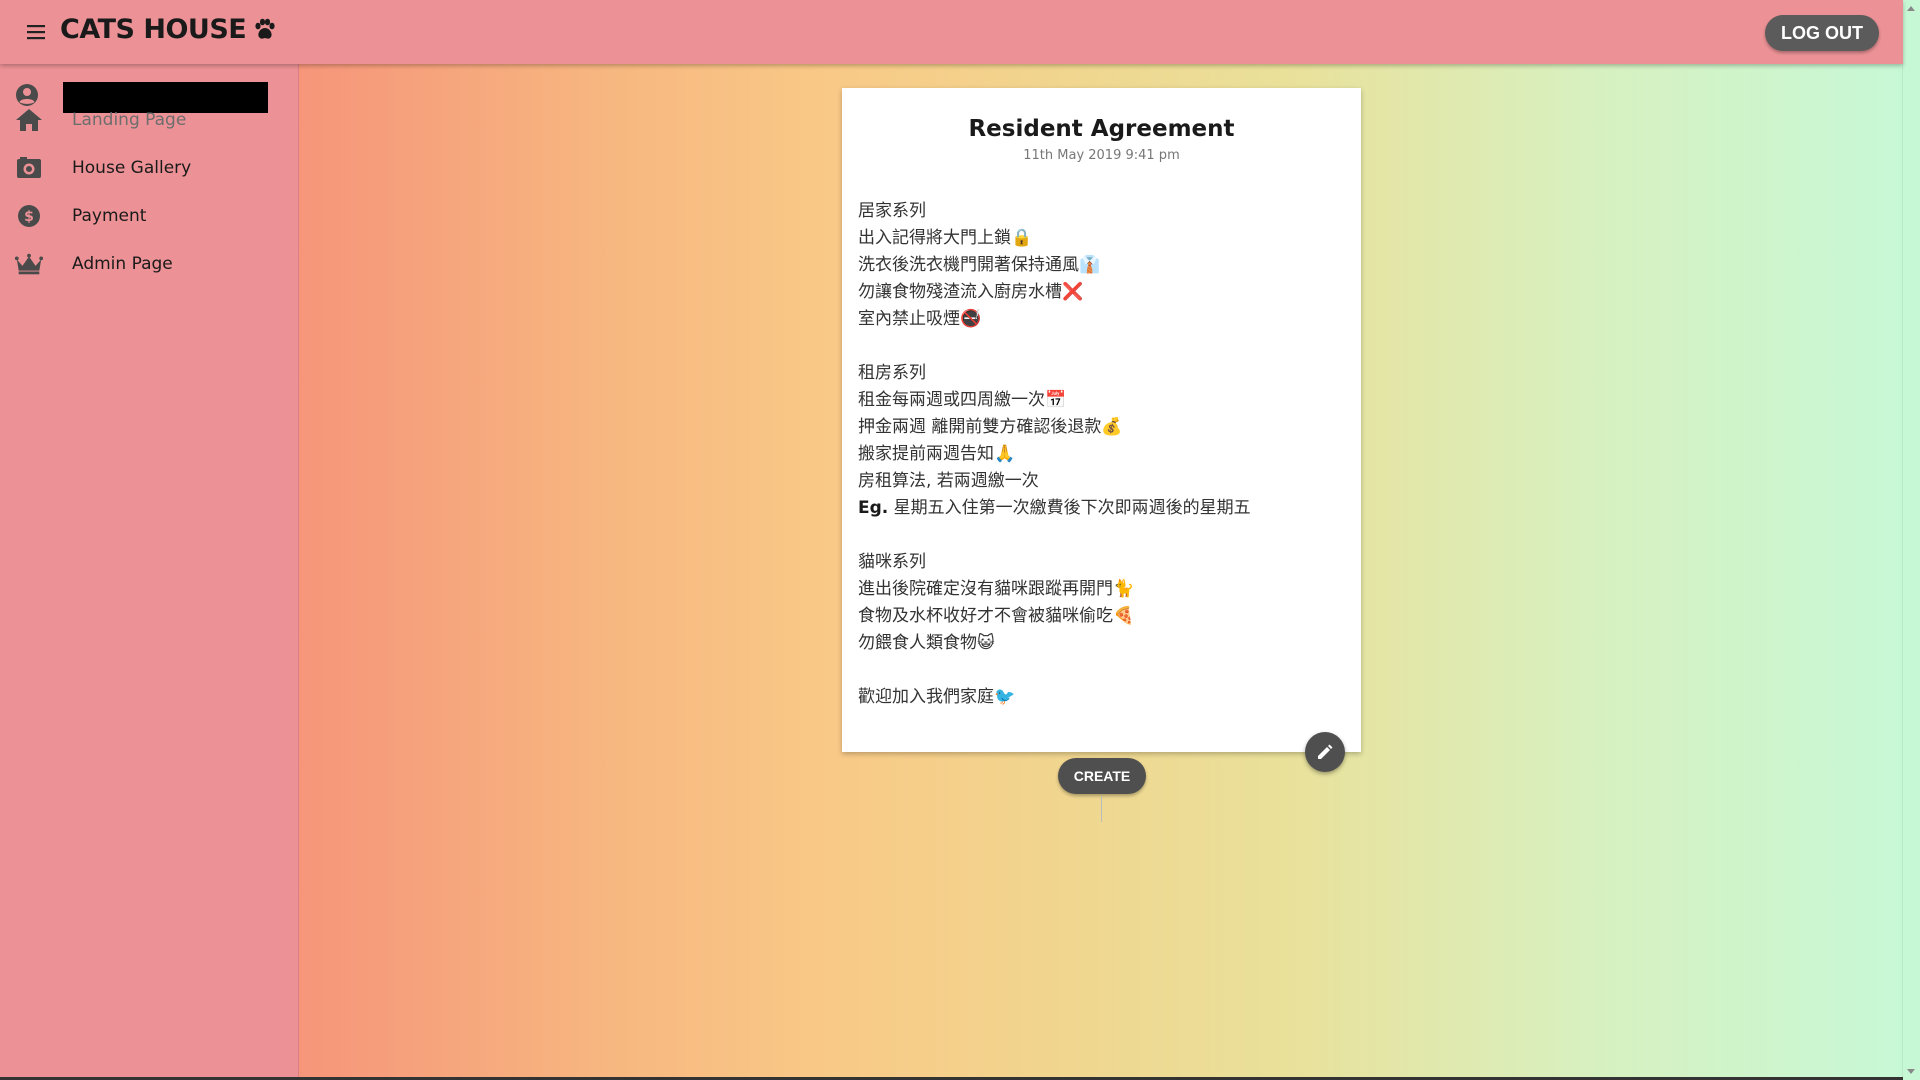  Describe the element at coordinates (926, 643) in the screenshot. I see `agreement-line: 勿餵食人類食物😺` at that location.